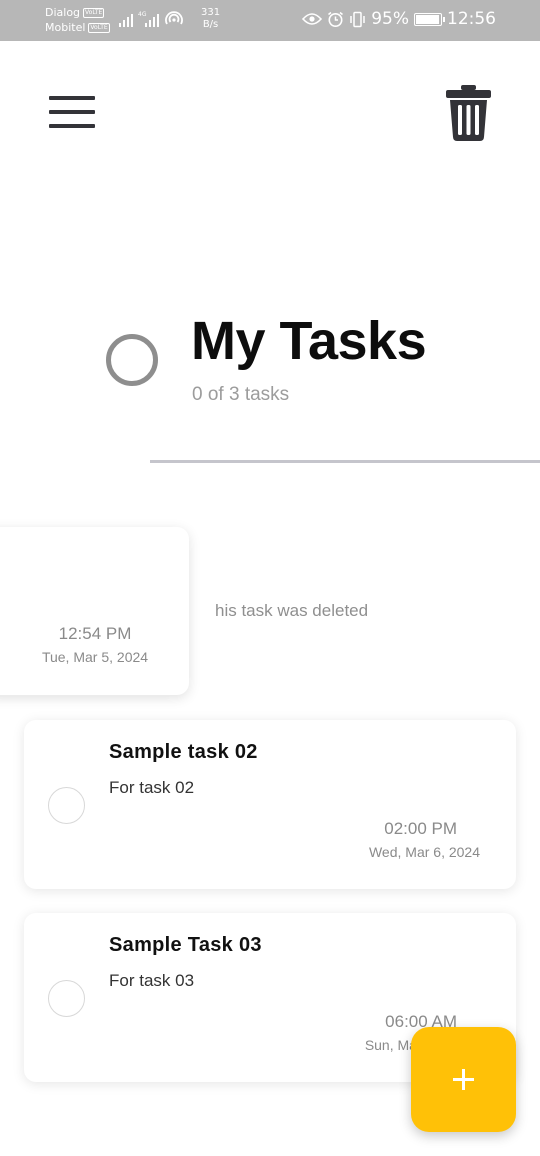 Image resolution: width=540 pixels, height=1156 pixels. Describe the element at coordinates (63, 12) in the screenshot. I see `carrier-1-name: Dialog` at that location.